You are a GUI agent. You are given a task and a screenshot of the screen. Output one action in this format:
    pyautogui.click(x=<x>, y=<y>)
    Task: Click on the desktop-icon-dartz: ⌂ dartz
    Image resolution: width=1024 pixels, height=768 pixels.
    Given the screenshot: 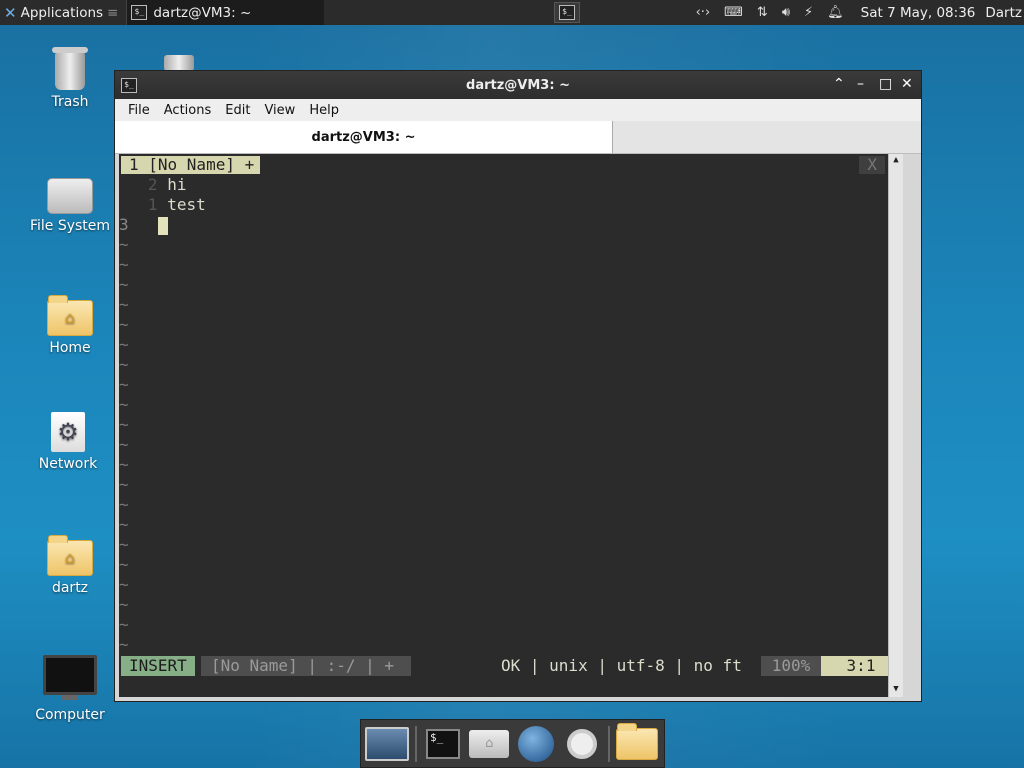 What is the action you would take?
    pyautogui.click(x=70, y=565)
    